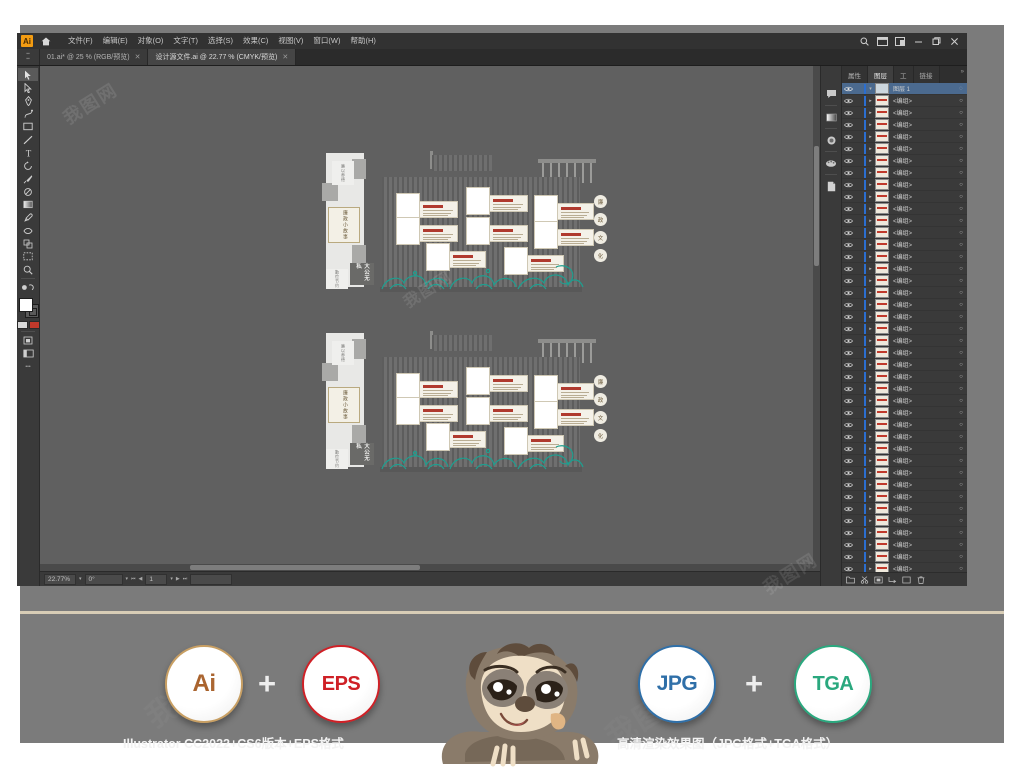 The height and width of the screenshot is (768, 1024). Describe the element at coordinates (28, 100) in the screenshot. I see `pen-tool` at that location.